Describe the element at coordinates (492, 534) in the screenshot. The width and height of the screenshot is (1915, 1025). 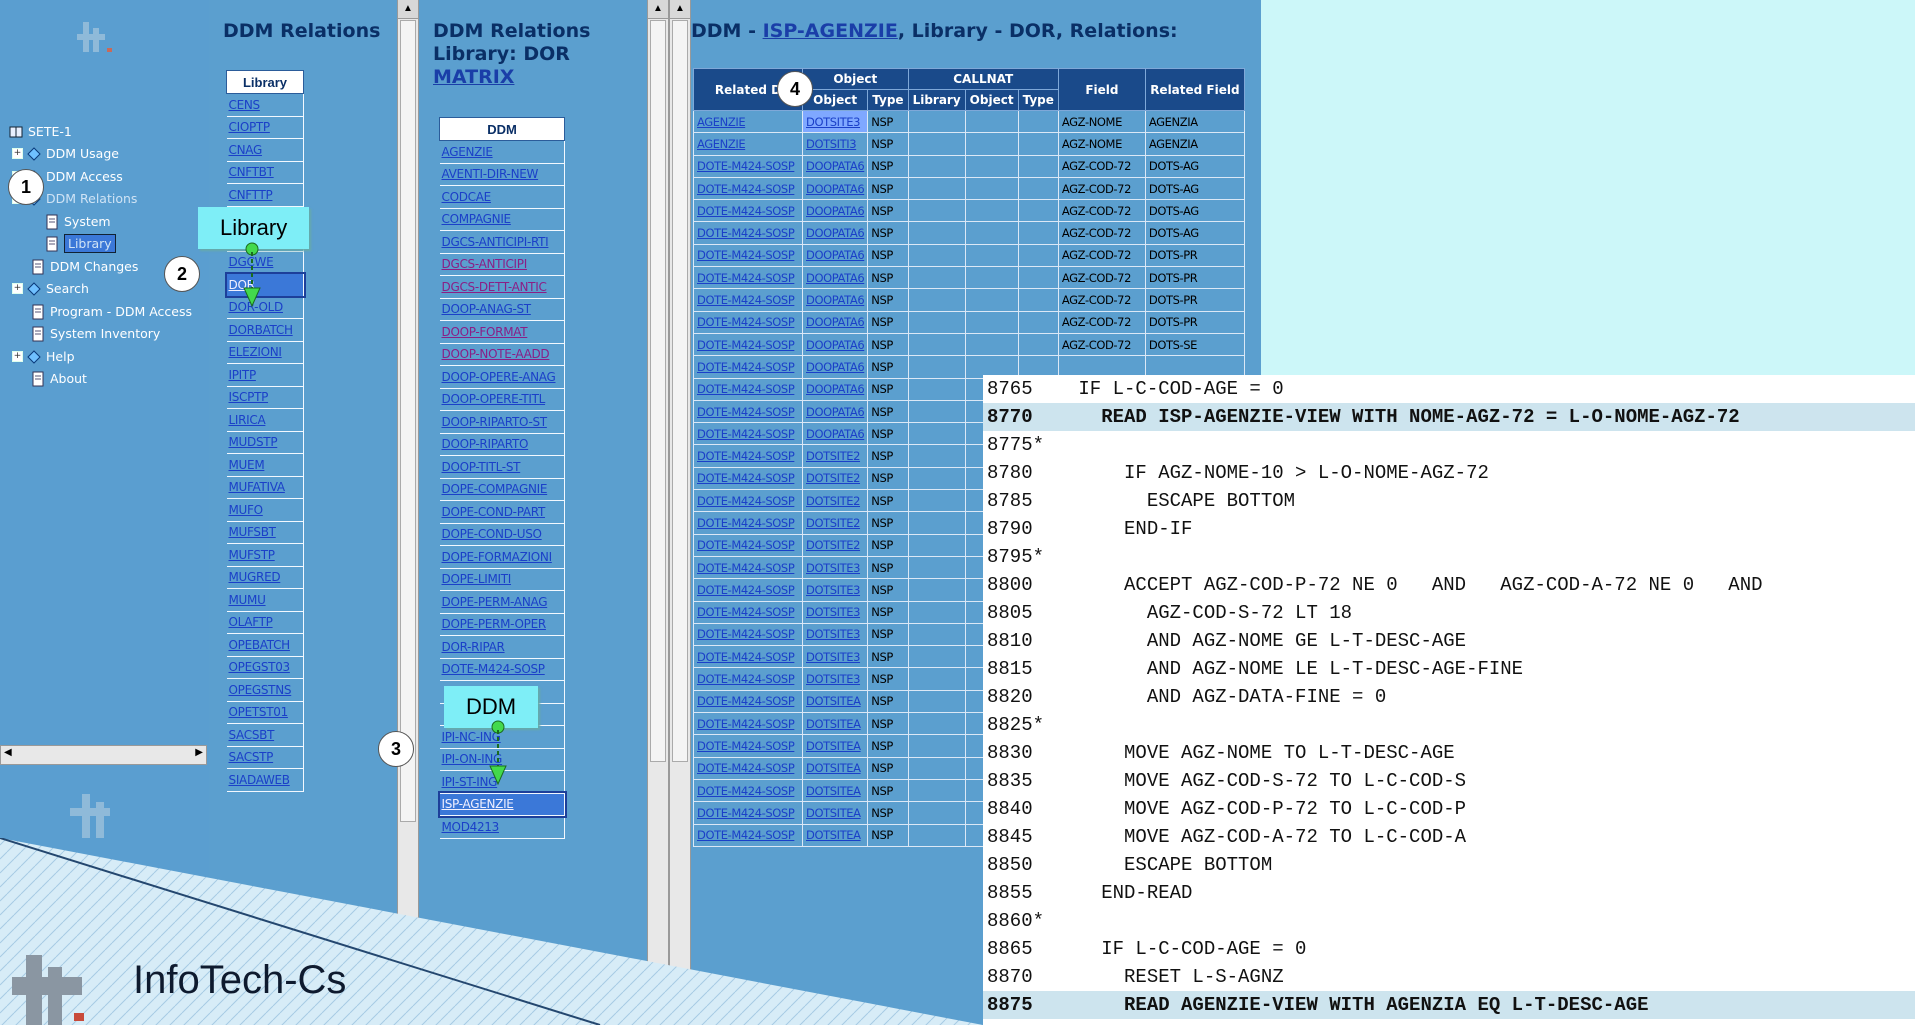
I see `ddm-link: DOPE-COND-USO` at that location.